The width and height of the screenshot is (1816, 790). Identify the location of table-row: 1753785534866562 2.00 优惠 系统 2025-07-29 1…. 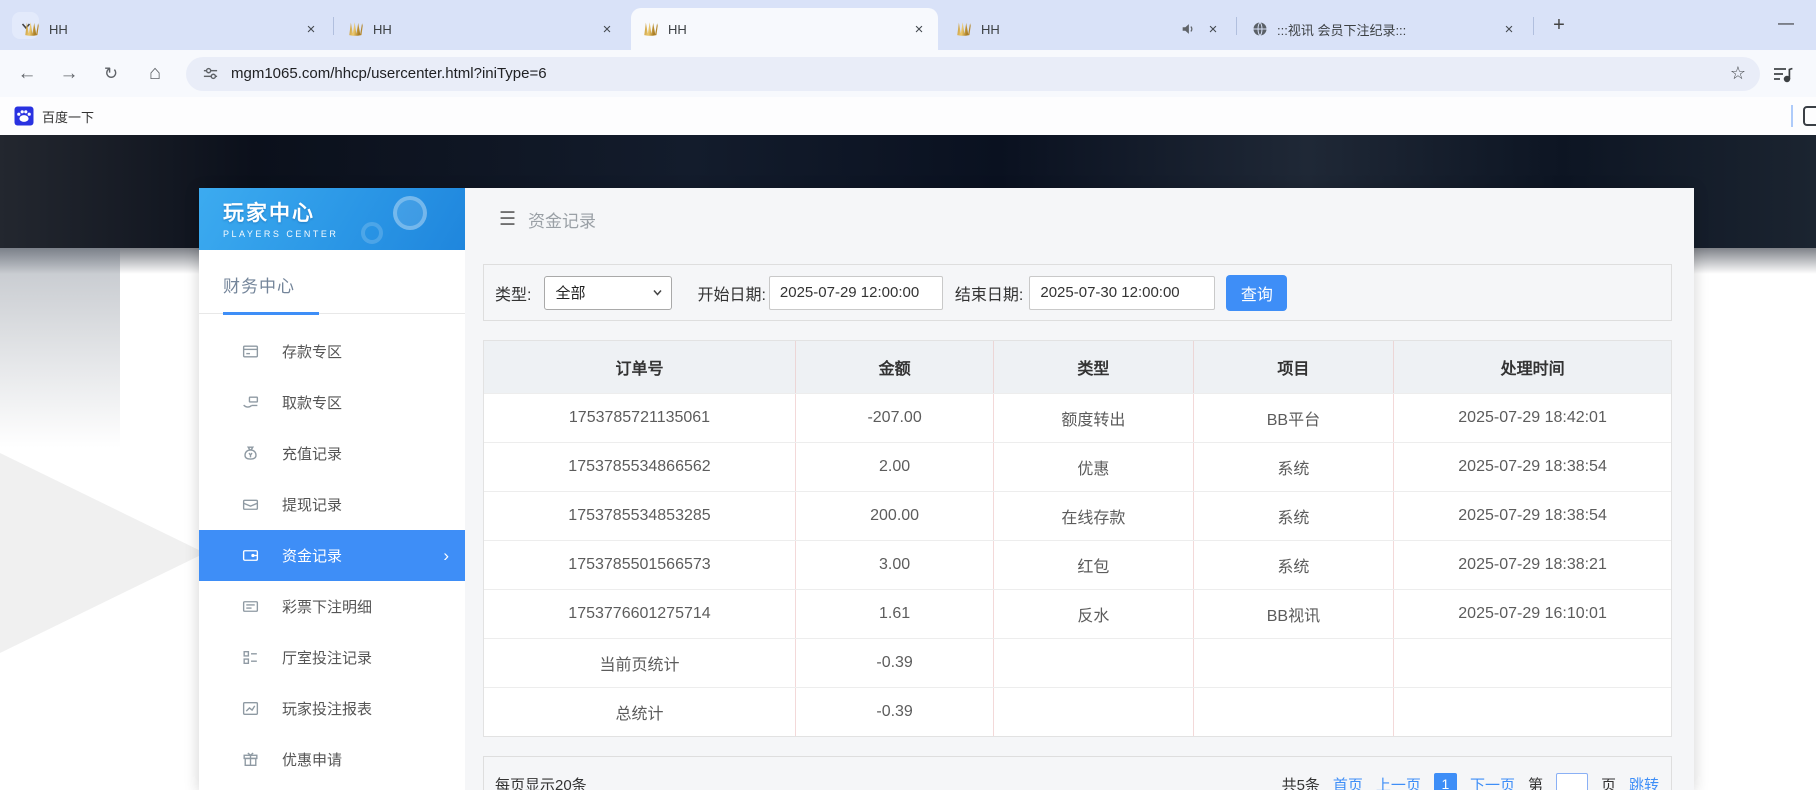
(1077, 466).